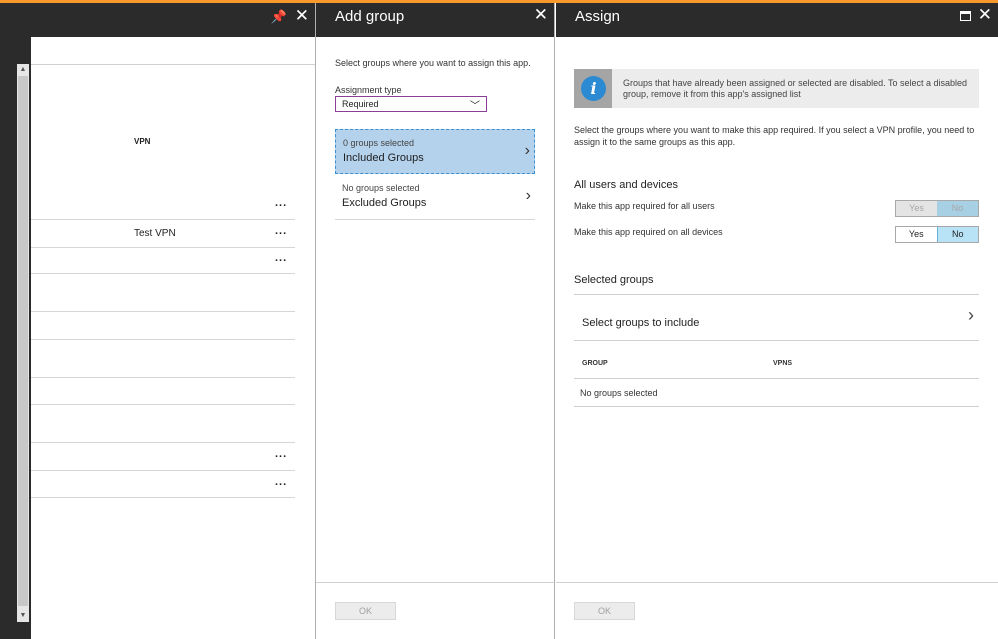  What do you see at coordinates (435, 197) in the screenshot?
I see `excluded-groups-item: No groups selected Excluded Groups ›` at bounding box center [435, 197].